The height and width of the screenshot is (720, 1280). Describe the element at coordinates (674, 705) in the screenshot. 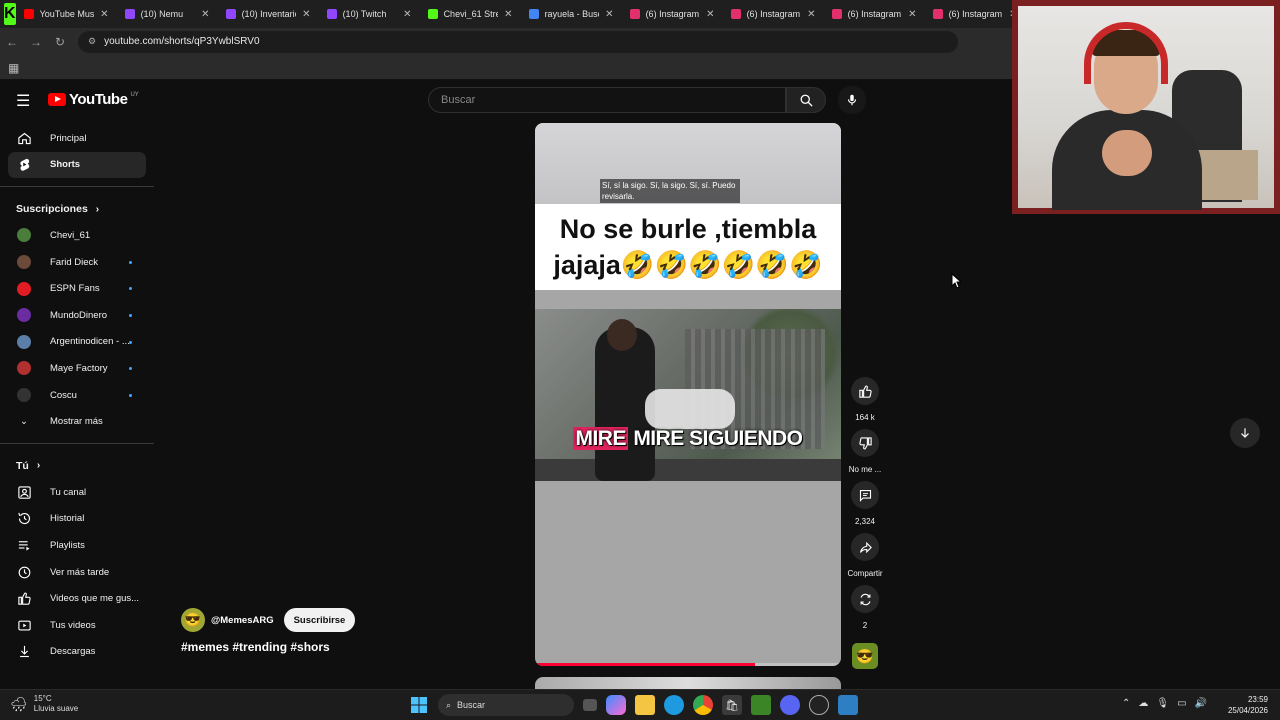

I see `edge-icon` at that location.